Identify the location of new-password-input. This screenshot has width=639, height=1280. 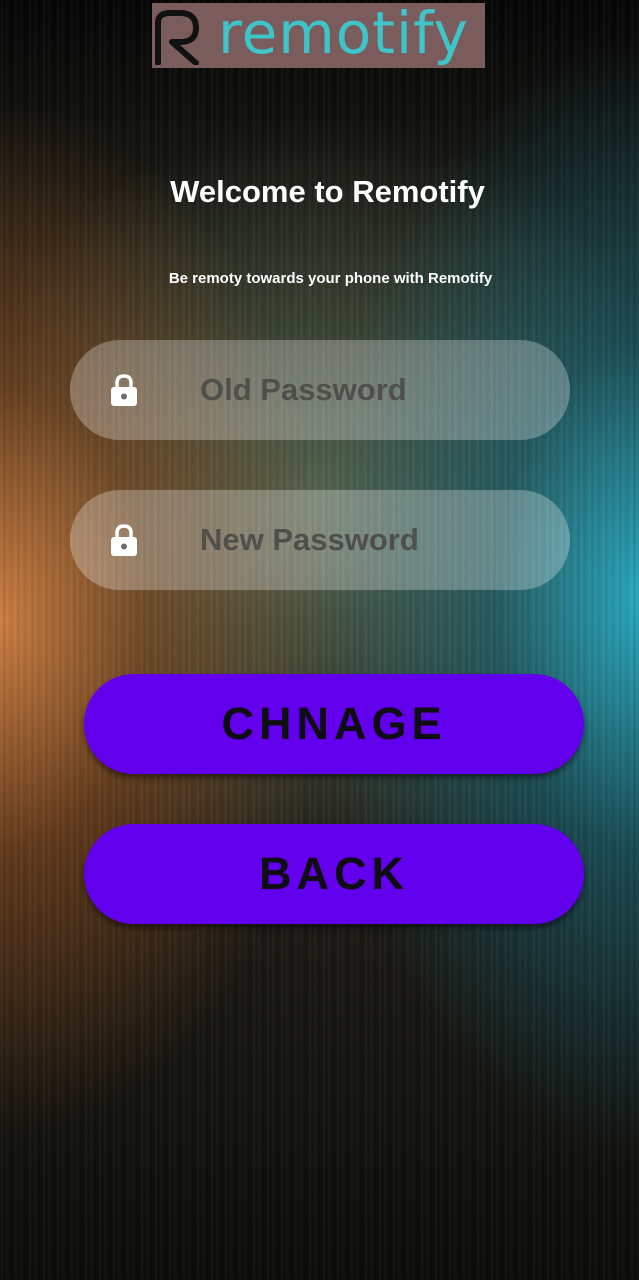
(370, 540).